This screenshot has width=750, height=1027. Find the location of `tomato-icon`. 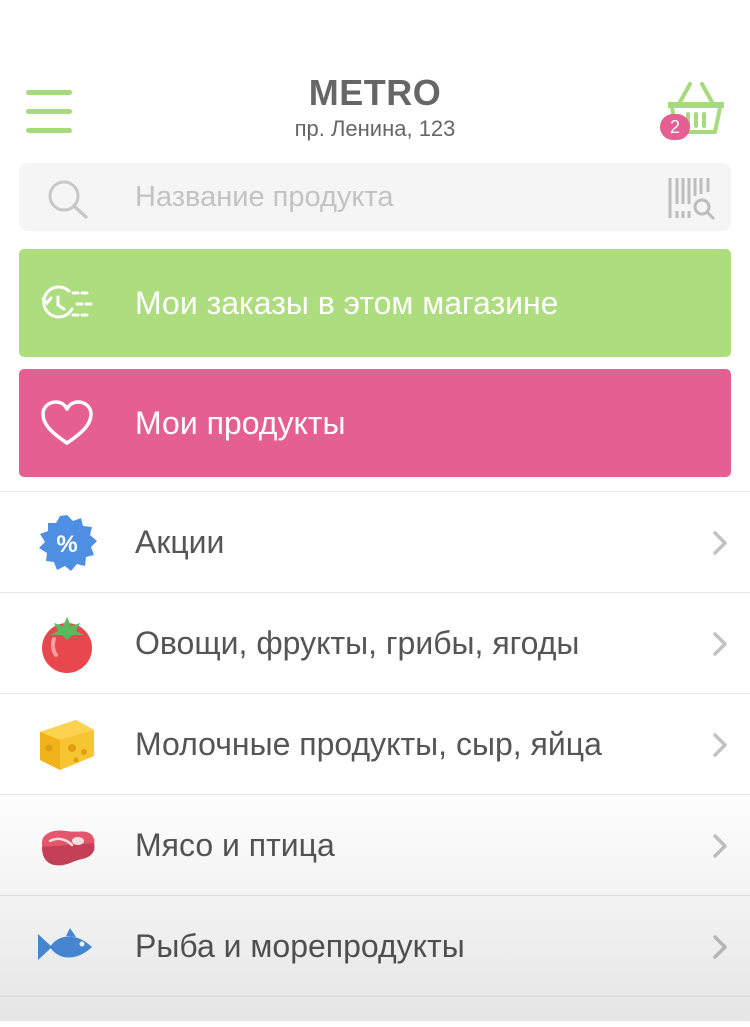

tomato-icon is located at coordinates (67, 645).